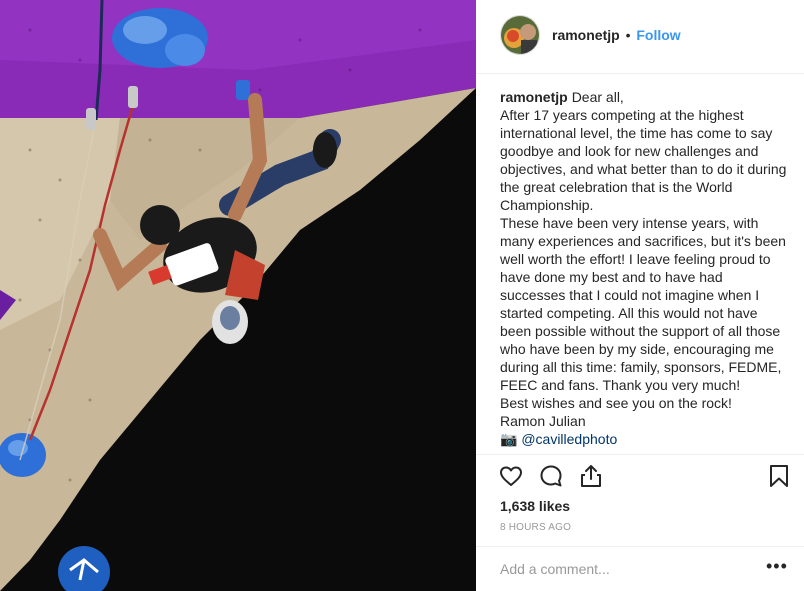 Image resolution: width=804 pixels, height=591 pixels. I want to click on caption-text: Dear all,, so click(597, 97).